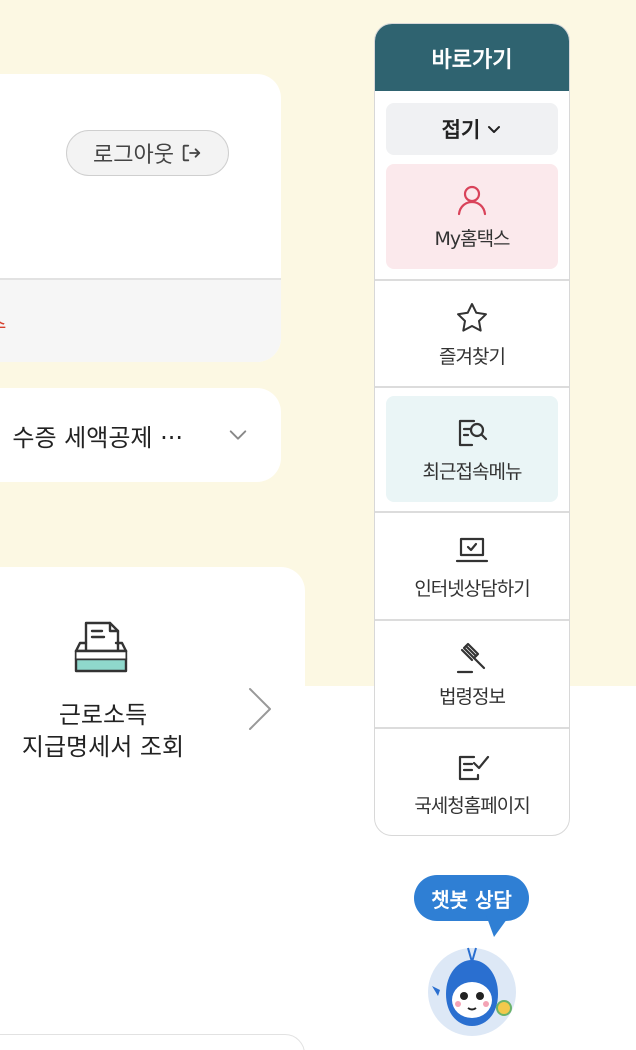  Describe the element at coordinates (140, 218) in the screenshot. I see `user-info-card: 로그아웃 님 수` at that location.